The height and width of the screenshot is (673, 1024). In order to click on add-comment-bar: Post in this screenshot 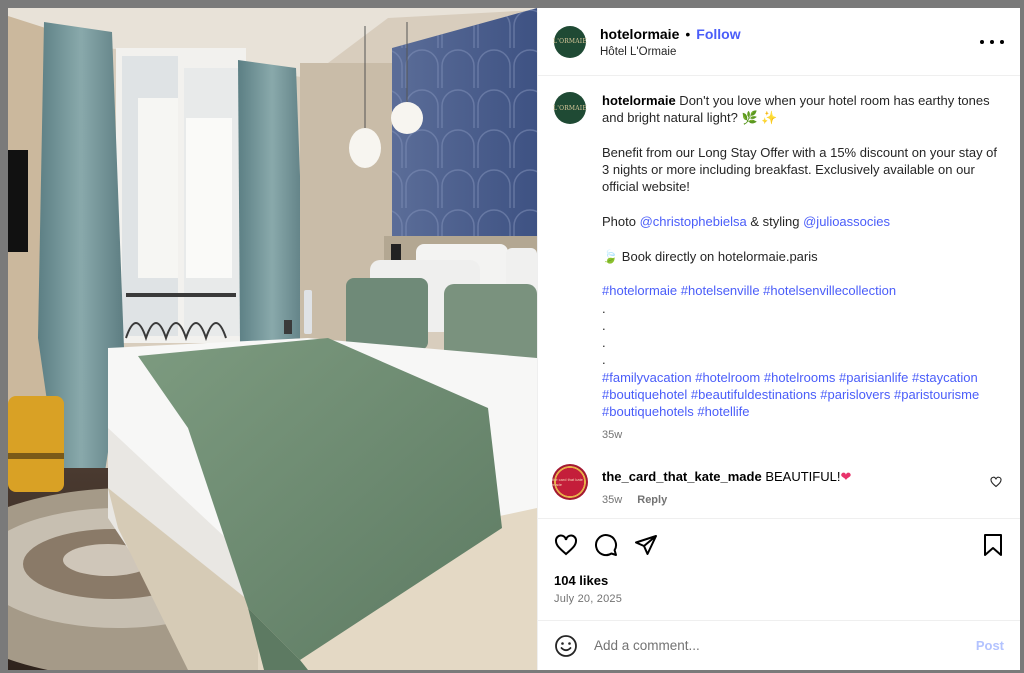, I will do `click(779, 645)`.